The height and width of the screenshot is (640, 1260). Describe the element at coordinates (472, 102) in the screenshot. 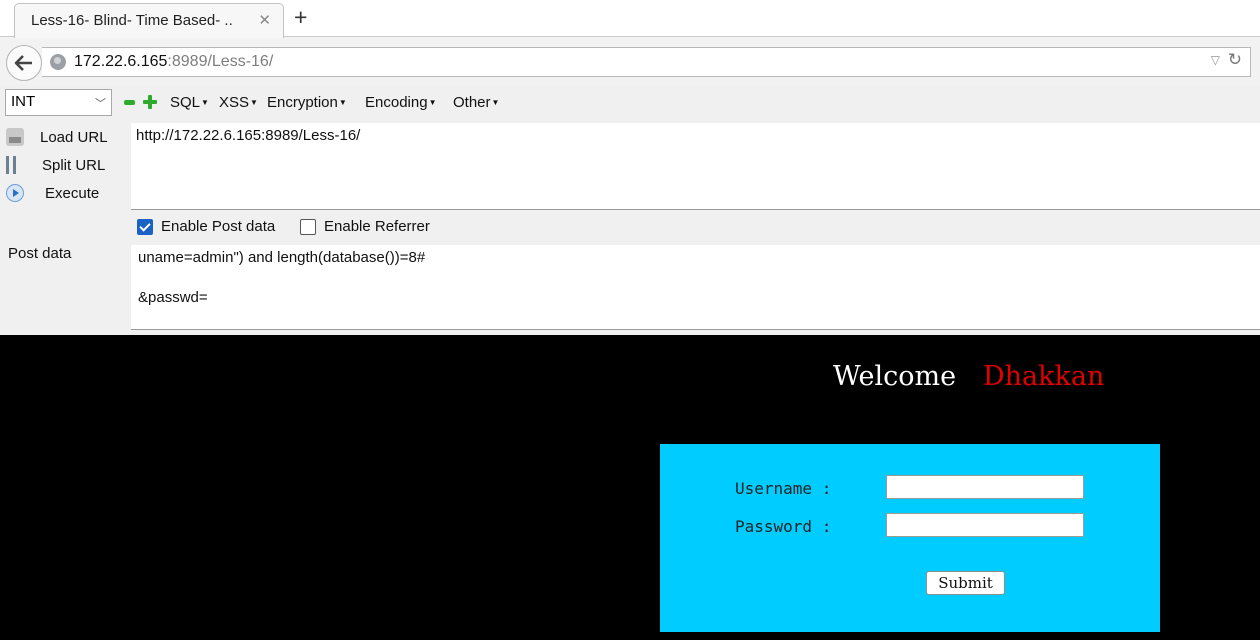

I see `menu-other-label: Other` at that location.